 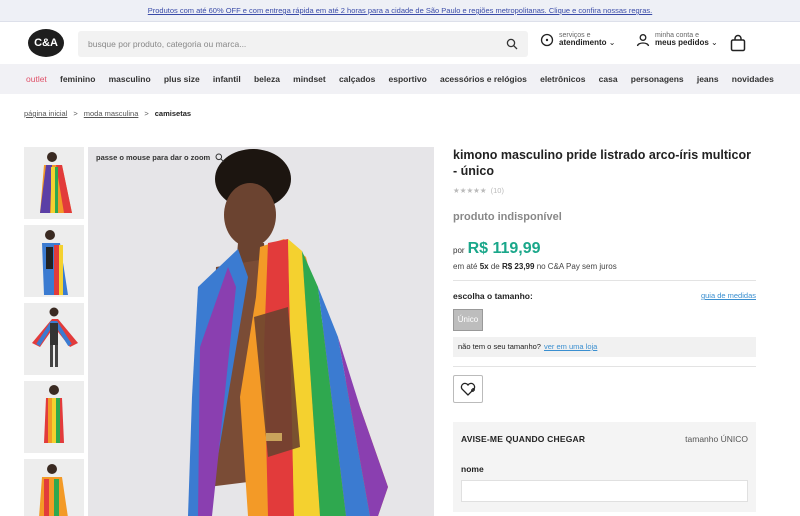 I want to click on size-label: escolha o tamanho:, so click(x=493, y=295).